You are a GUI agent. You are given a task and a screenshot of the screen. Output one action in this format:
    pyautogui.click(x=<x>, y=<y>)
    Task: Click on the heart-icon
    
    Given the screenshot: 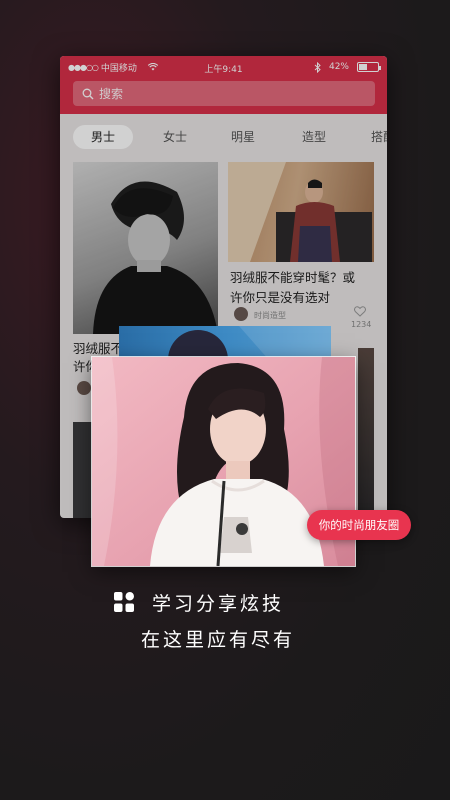 What is the action you would take?
    pyautogui.click(x=360, y=311)
    